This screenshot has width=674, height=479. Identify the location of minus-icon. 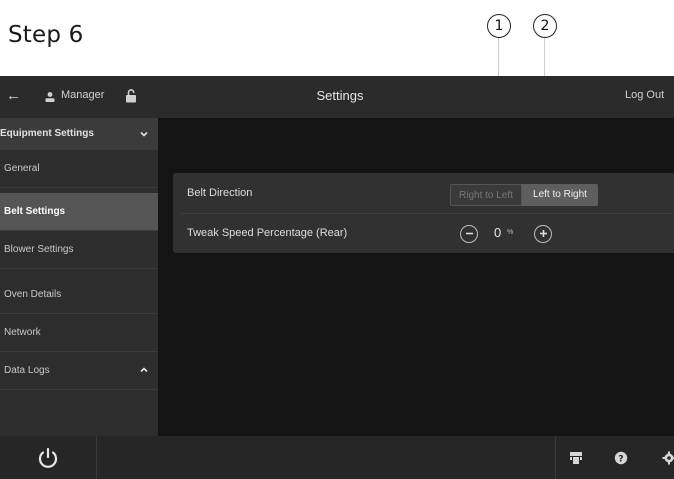
(469, 233).